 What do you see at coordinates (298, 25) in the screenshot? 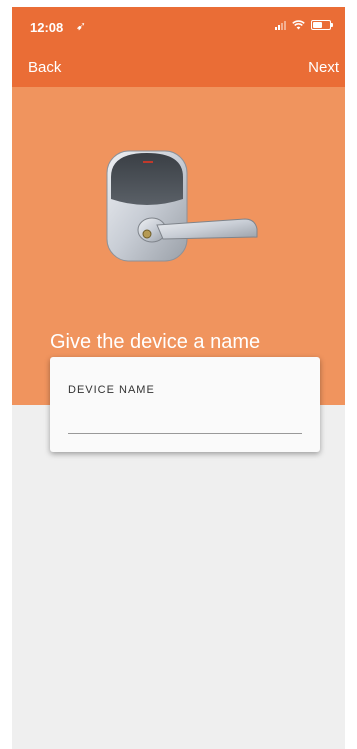
I see `wifi-icon` at bounding box center [298, 25].